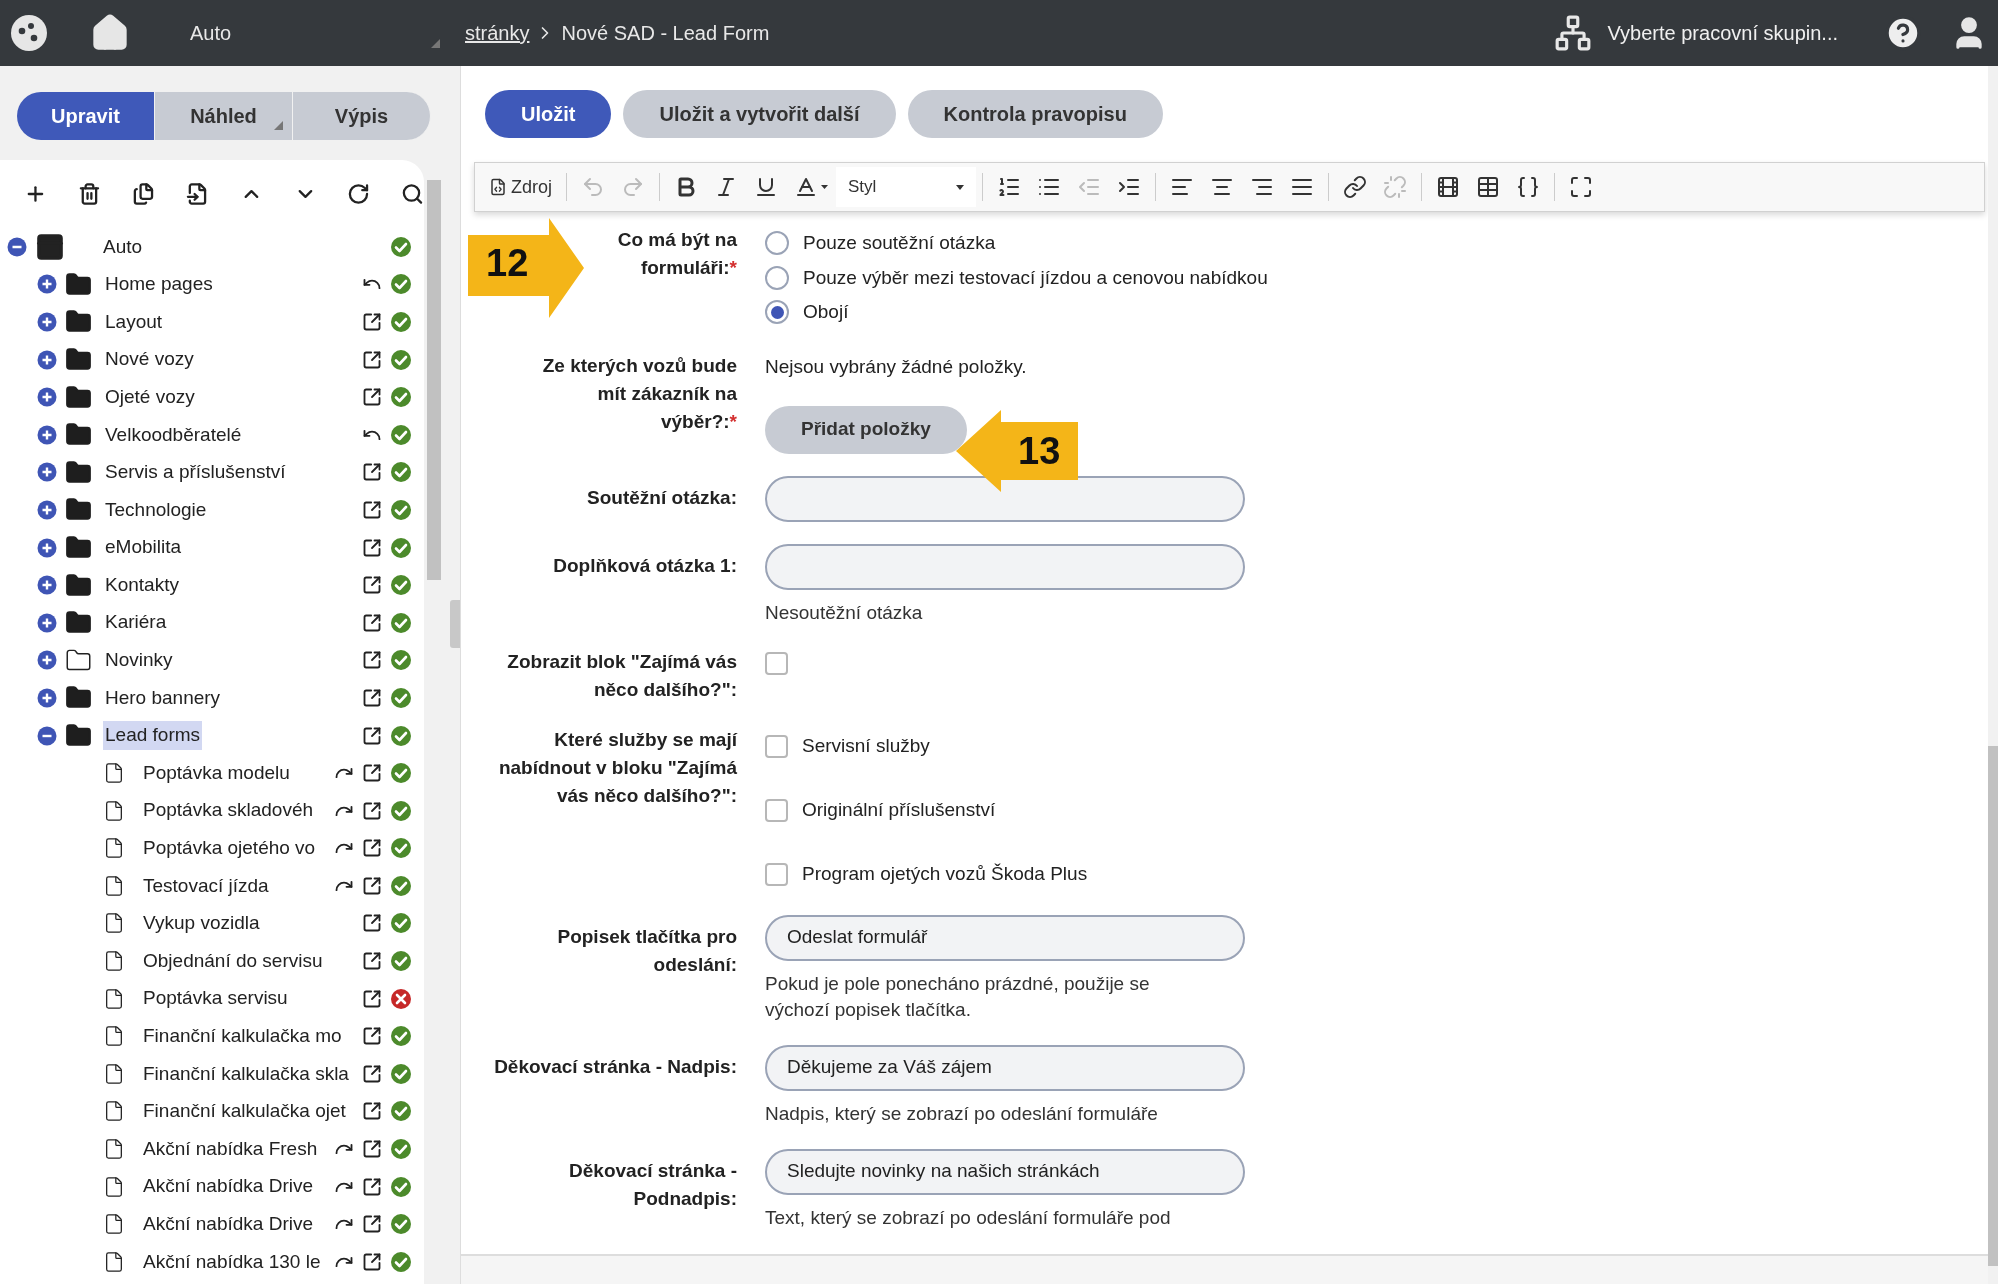 Image resolution: width=1998 pixels, height=1284 pixels. What do you see at coordinates (498, 187) in the screenshot?
I see `source-icon` at bounding box center [498, 187].